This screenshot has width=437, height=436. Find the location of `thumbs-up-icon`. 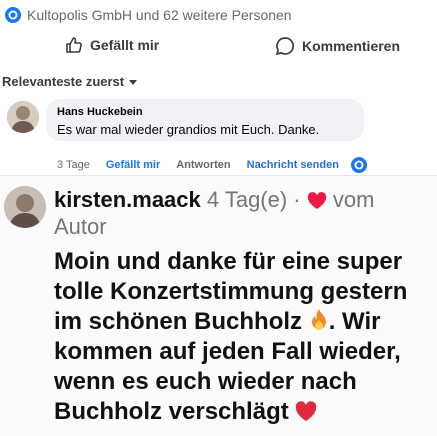

thumbs-up-icon is located at coordinates (74, 45).